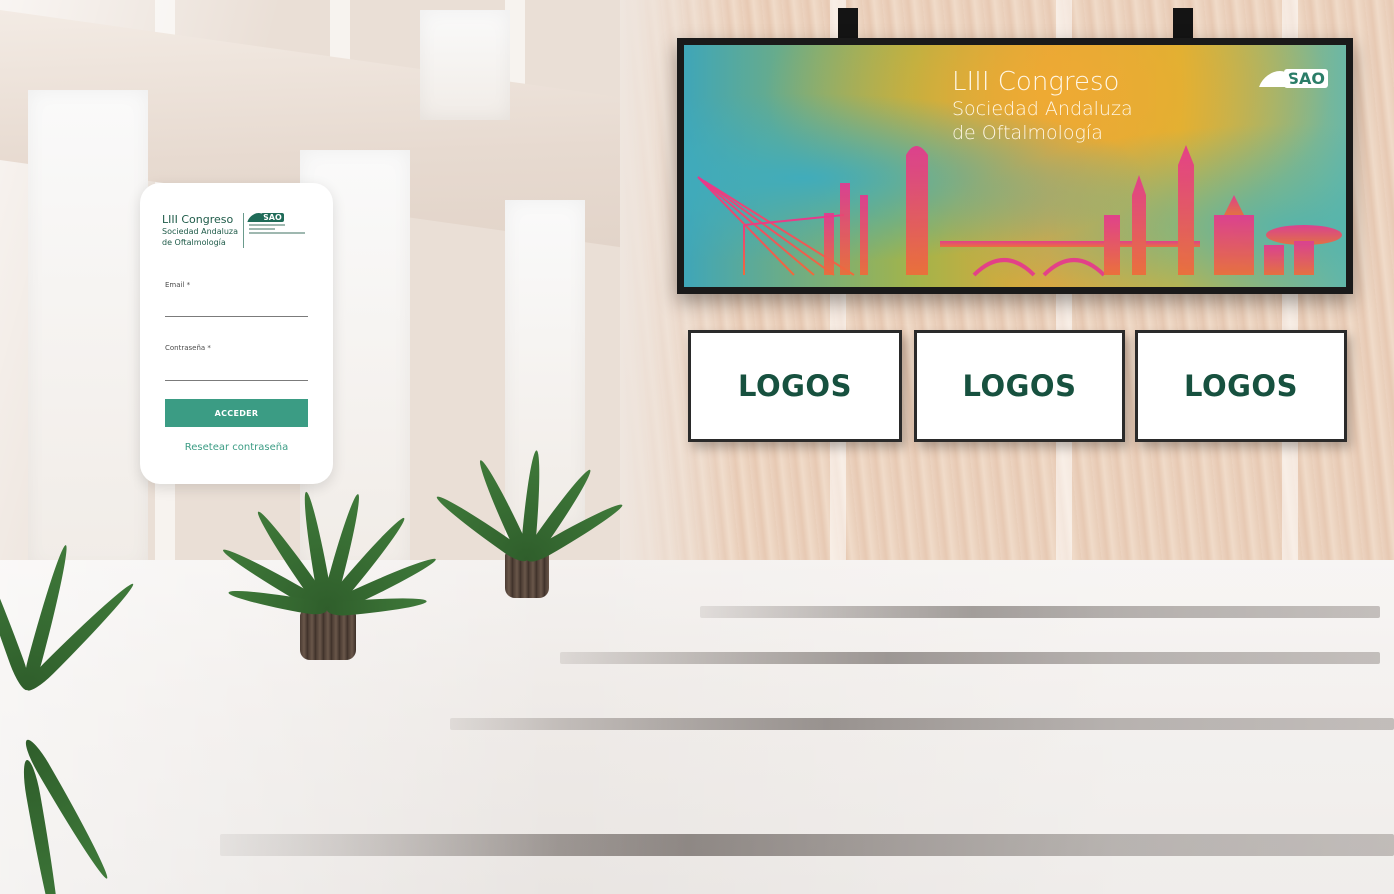 The height and width of the screenshot is (894, 1394). What do you see at coordinates (178, 285) in the screenshot?
I see `email-label: Email *` at bounding box center [178, 285].